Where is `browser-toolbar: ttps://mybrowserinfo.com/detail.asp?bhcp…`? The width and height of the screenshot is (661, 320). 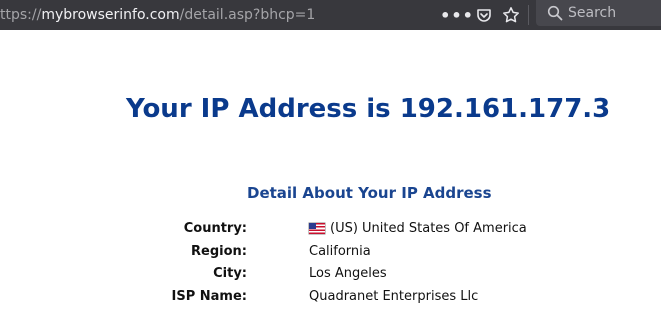
browser-toolbar: ttps://mybrowserinfo.com/detail.asp?bhcp… is located at coordinates (330, 15).